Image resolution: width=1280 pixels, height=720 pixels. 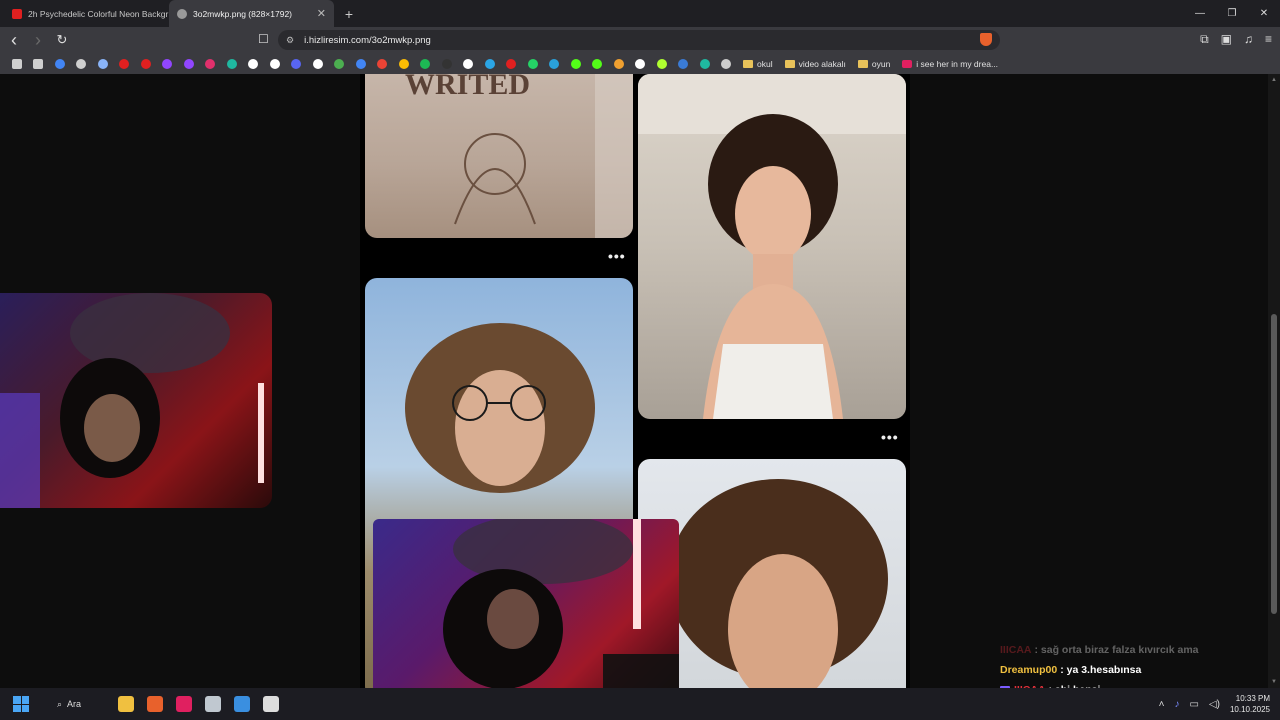 I want to click on spotify-icon, so click(x=426, y=63).